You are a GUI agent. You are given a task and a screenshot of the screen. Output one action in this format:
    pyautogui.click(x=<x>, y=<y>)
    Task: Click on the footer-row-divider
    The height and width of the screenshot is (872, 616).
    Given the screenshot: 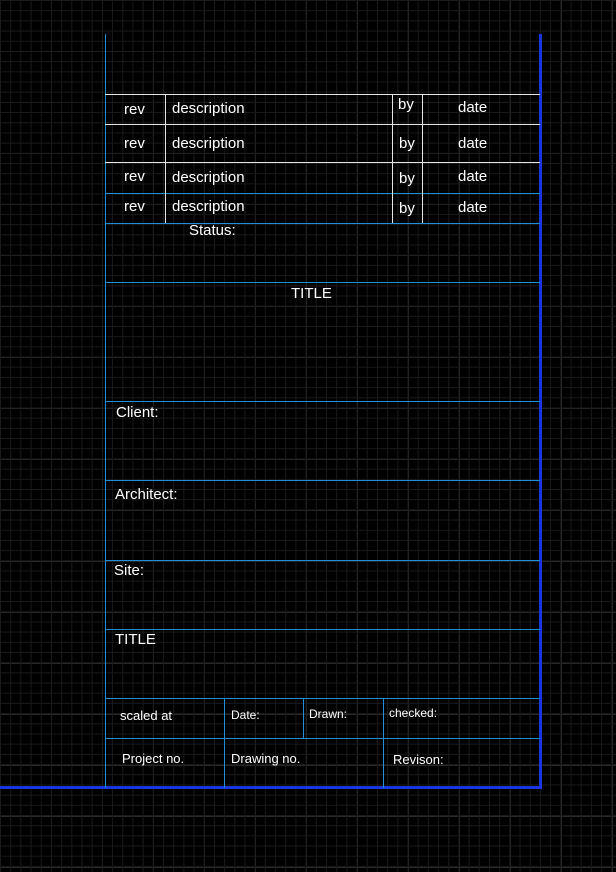 What is the action you would take?
    pyautogui.click(x=322, y=738)
    